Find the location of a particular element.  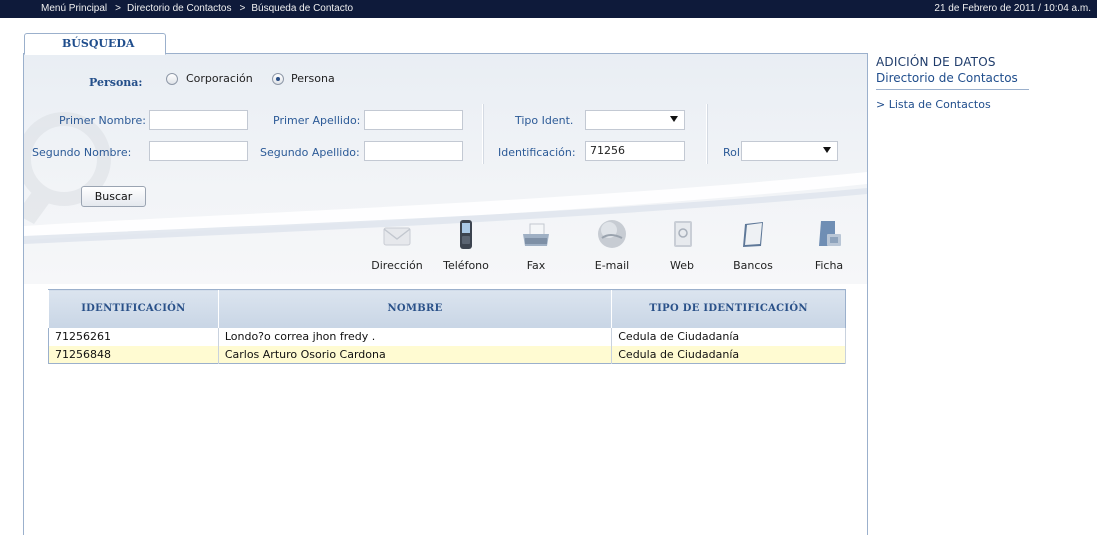

radio-persona is located at coordinates (278, 79).